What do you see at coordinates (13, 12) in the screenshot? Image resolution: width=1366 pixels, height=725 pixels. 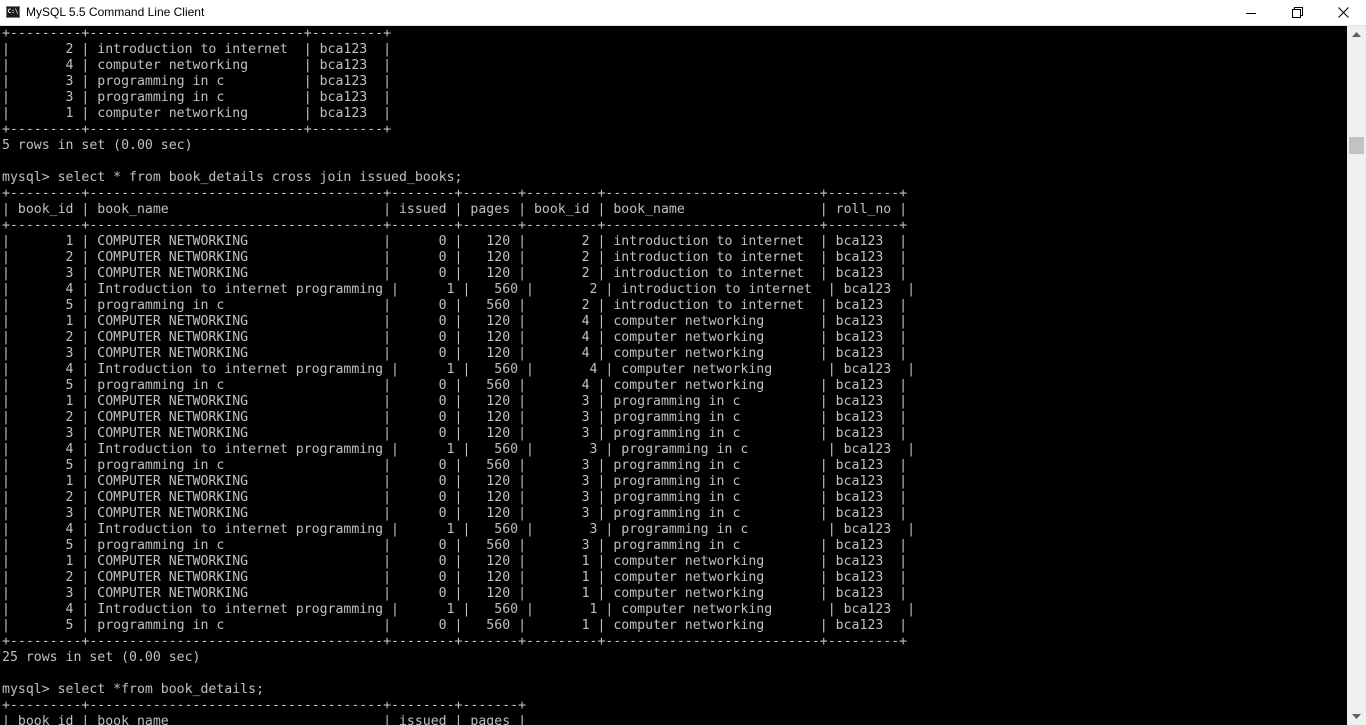 I see `terminal-icon: C:\` at bounding box center [13, 12].